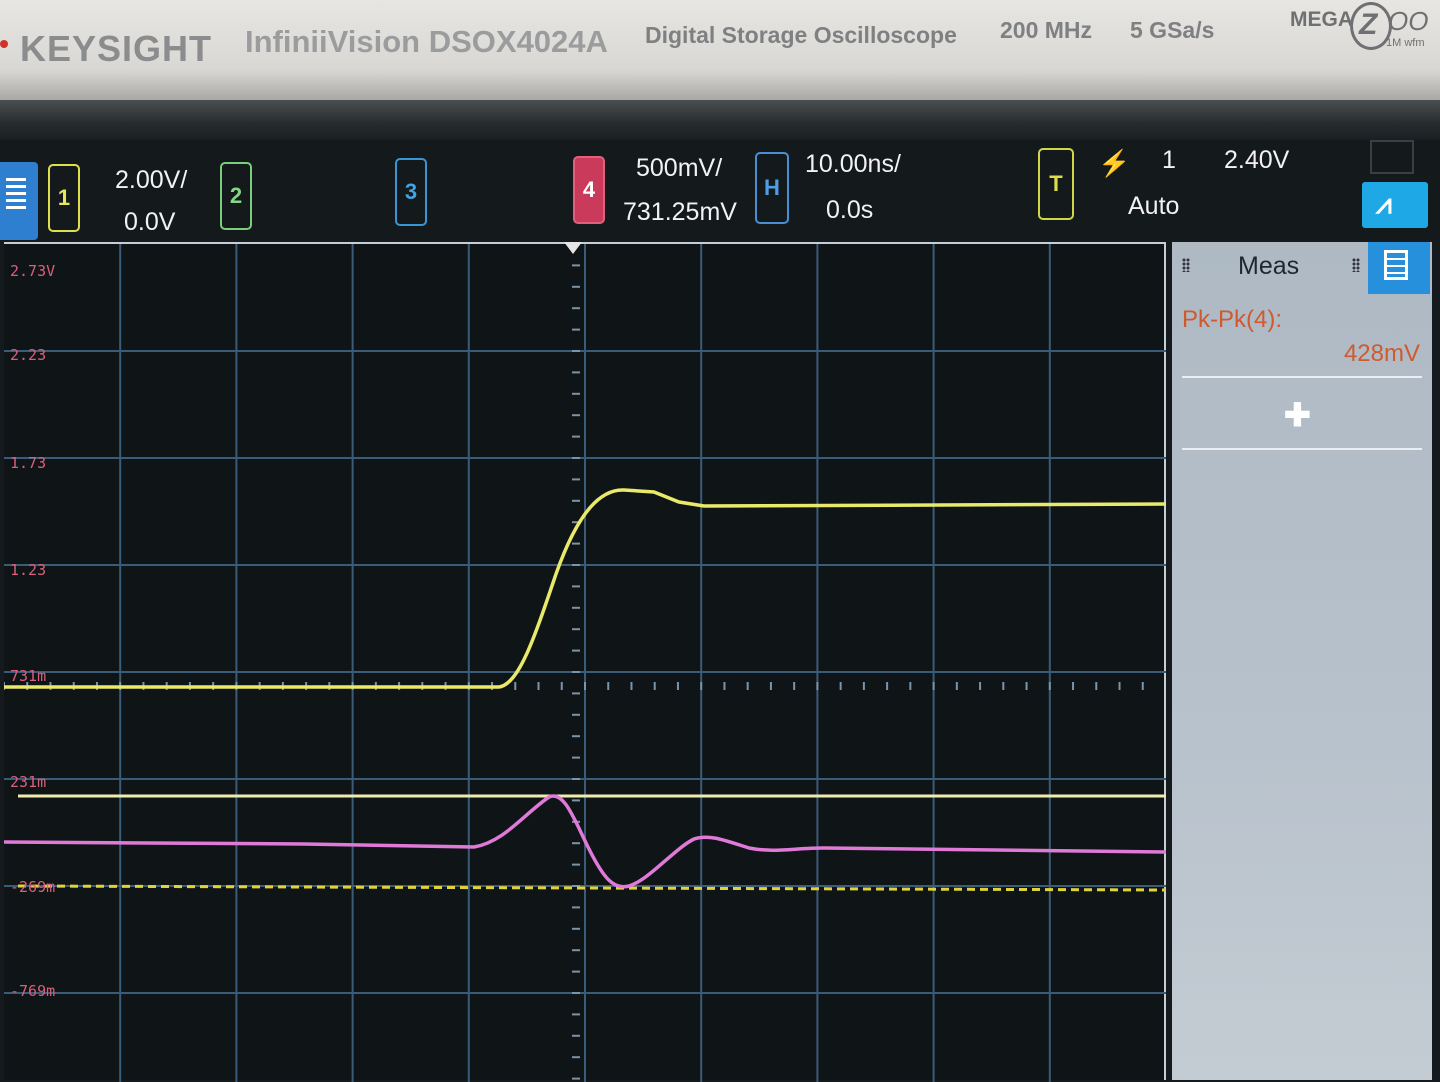 This screenshot has height=1082, width=1440. I want to click on brand-logo: KEYSIGHT, so click(116, 48).